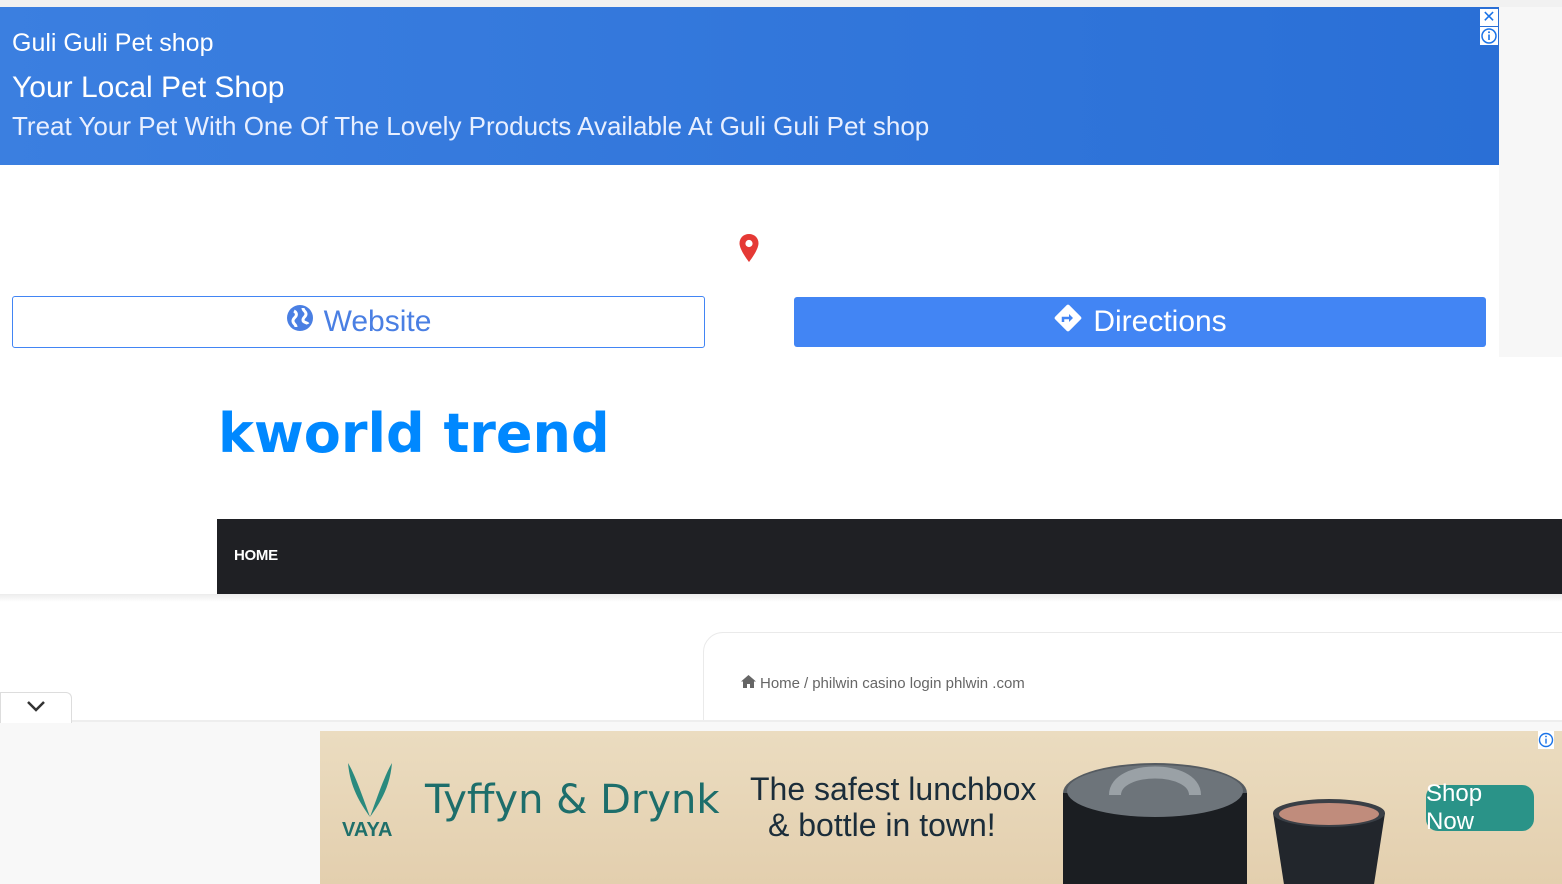 The height and width of the screenshot is (884, 1562). Describe the element at coordinates (882, 825) in the screenshot. I see `ad-tagline-line2: & bottle in town!` at that location.